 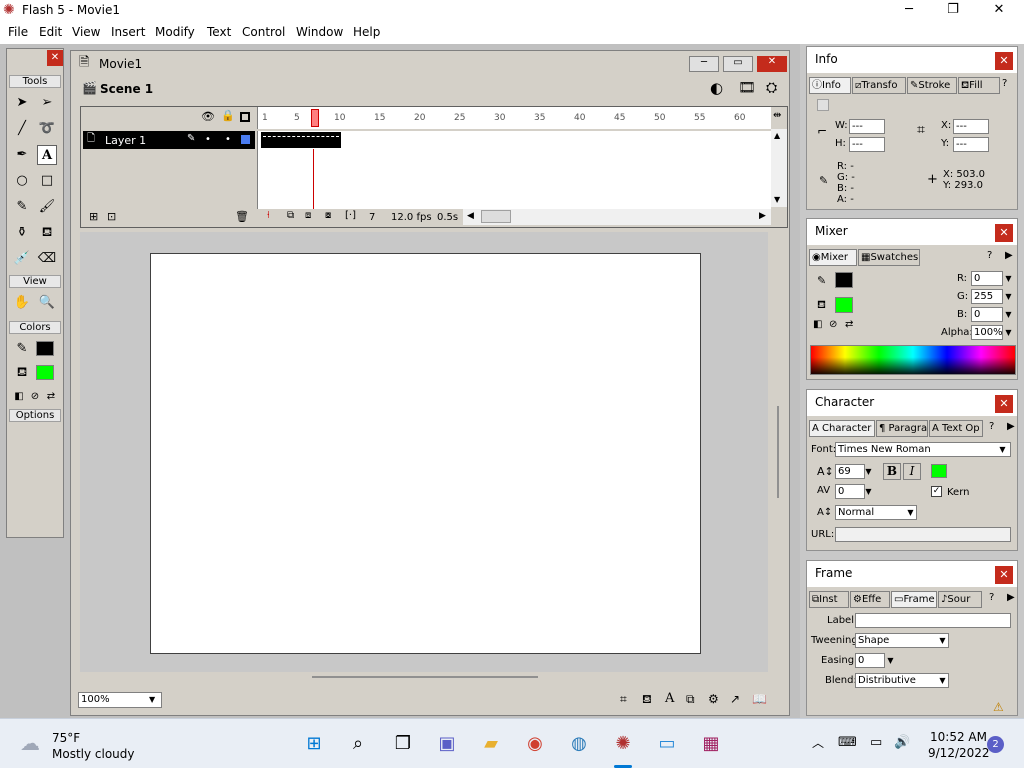 What do you see at coordinates (716, 88) in the screenshot?
I see `edit-symbols-icon: ◐` at bounding box center [716, 88].